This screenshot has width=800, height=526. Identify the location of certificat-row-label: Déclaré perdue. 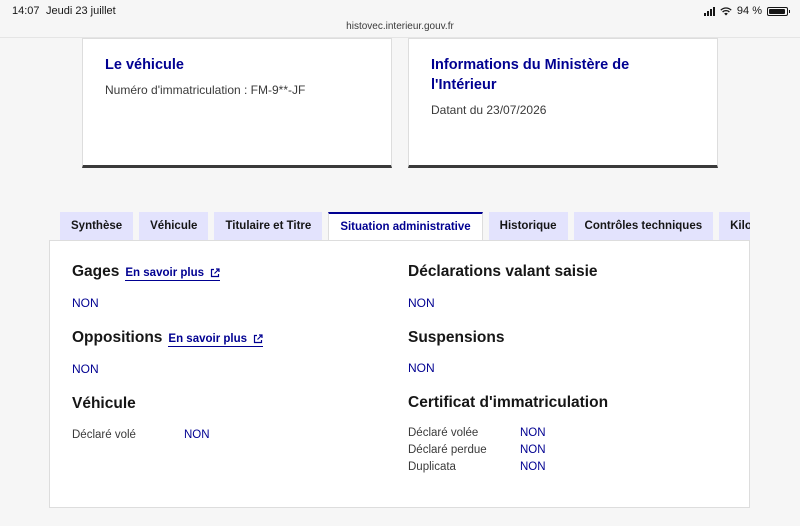
(447, 450).